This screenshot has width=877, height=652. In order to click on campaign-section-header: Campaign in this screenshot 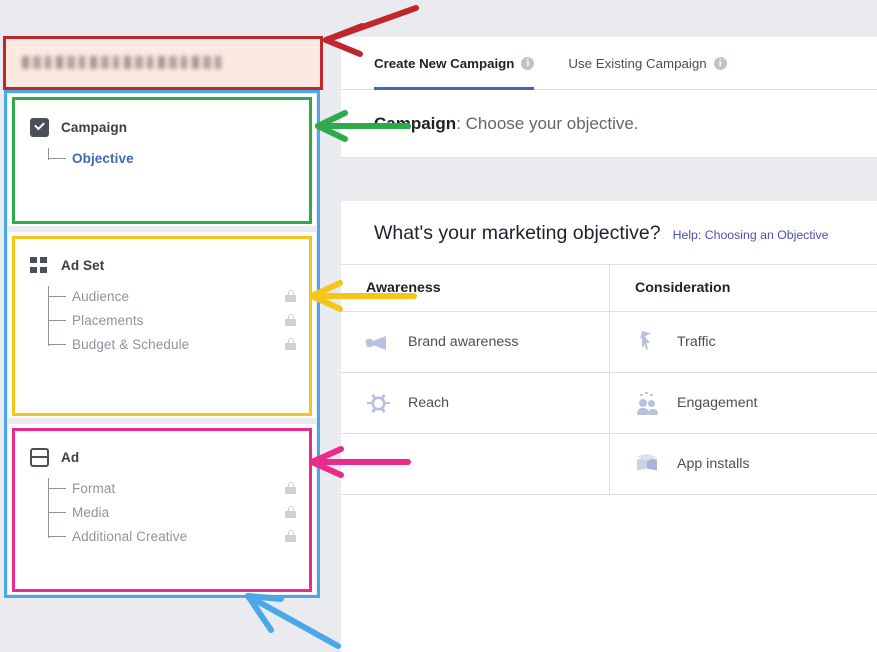, I will do `click(162, 115)`.